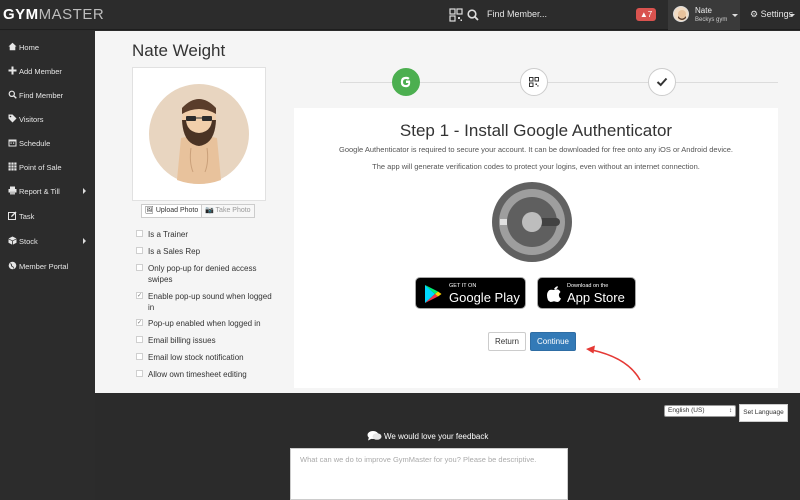 Image resolution: width=800 pixels, height=500 pixels. What do you see at coordinates (662, 82) in the screenshot?
I see `step-3-indicator` at bounding box center [662, 82].